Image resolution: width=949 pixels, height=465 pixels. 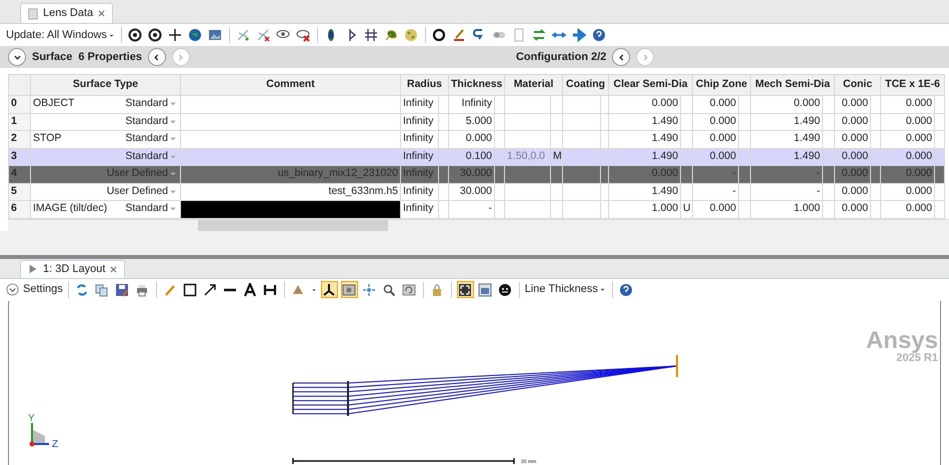 What do you see at coordinates (369, 289) in the screenshot?
I see `move-icon` at bounding box center [369, 289].